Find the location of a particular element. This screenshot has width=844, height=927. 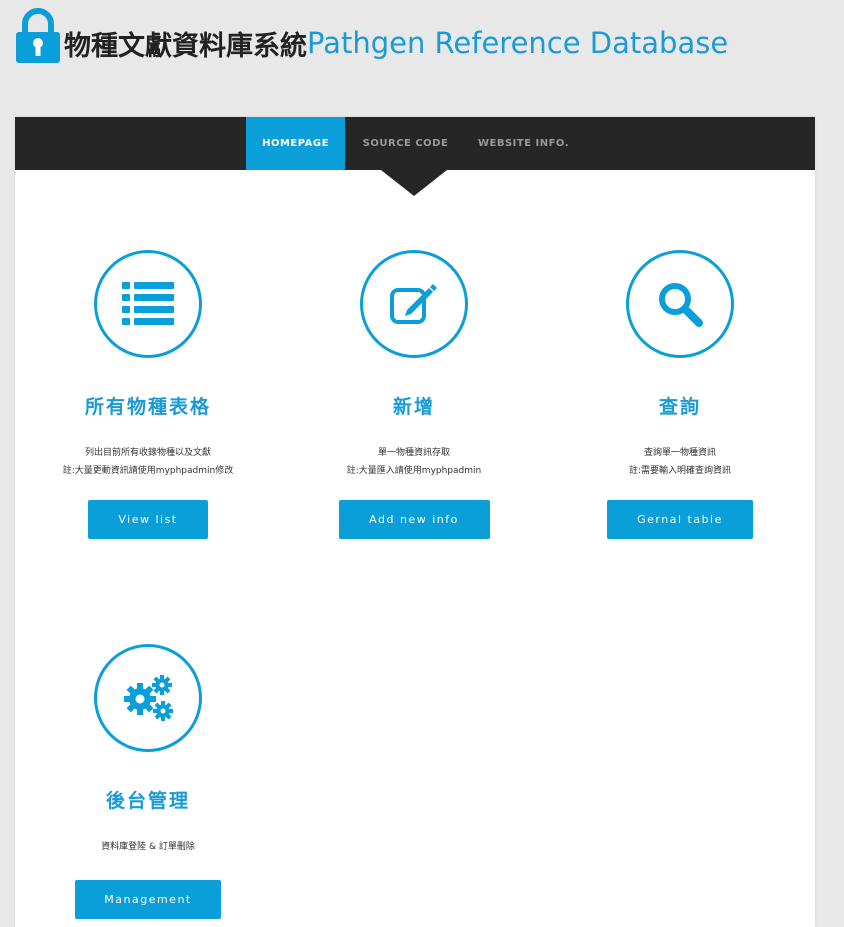

gears-icon is located at coordinates (148, 698).